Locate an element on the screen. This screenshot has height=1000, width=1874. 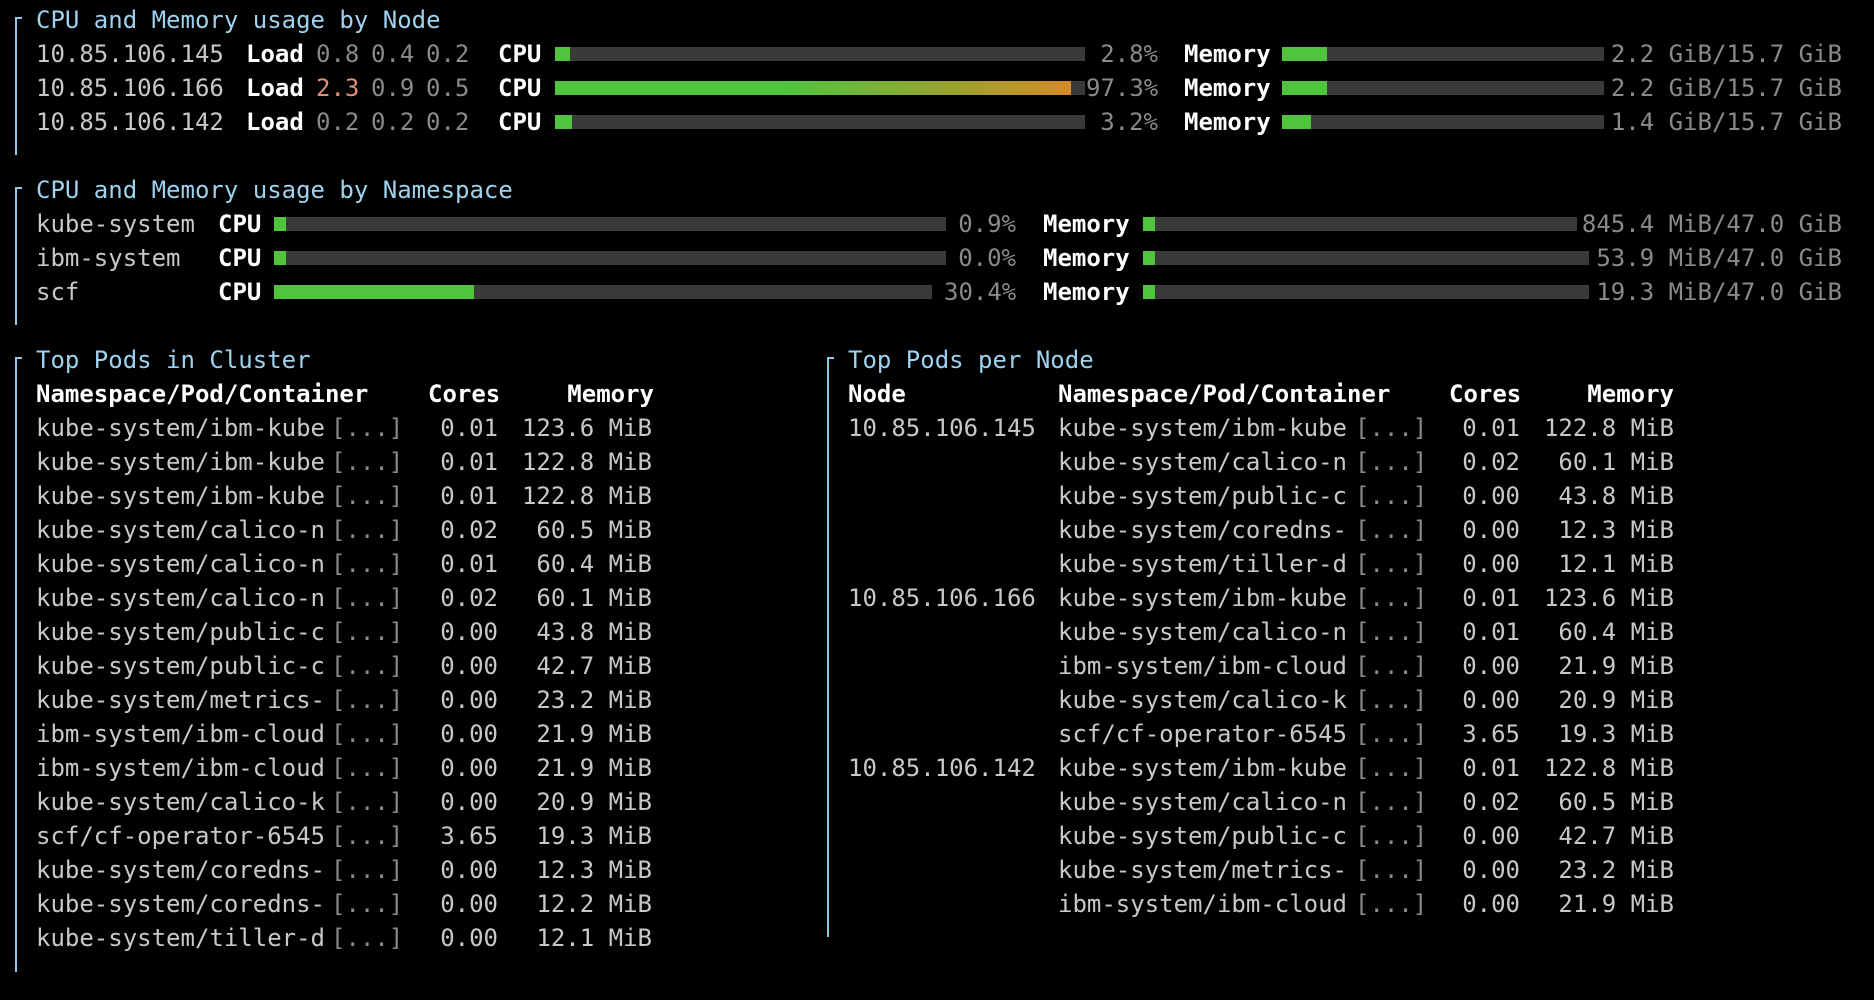
cpu-percent: 97.3% is located at coordinates (1122, 88).